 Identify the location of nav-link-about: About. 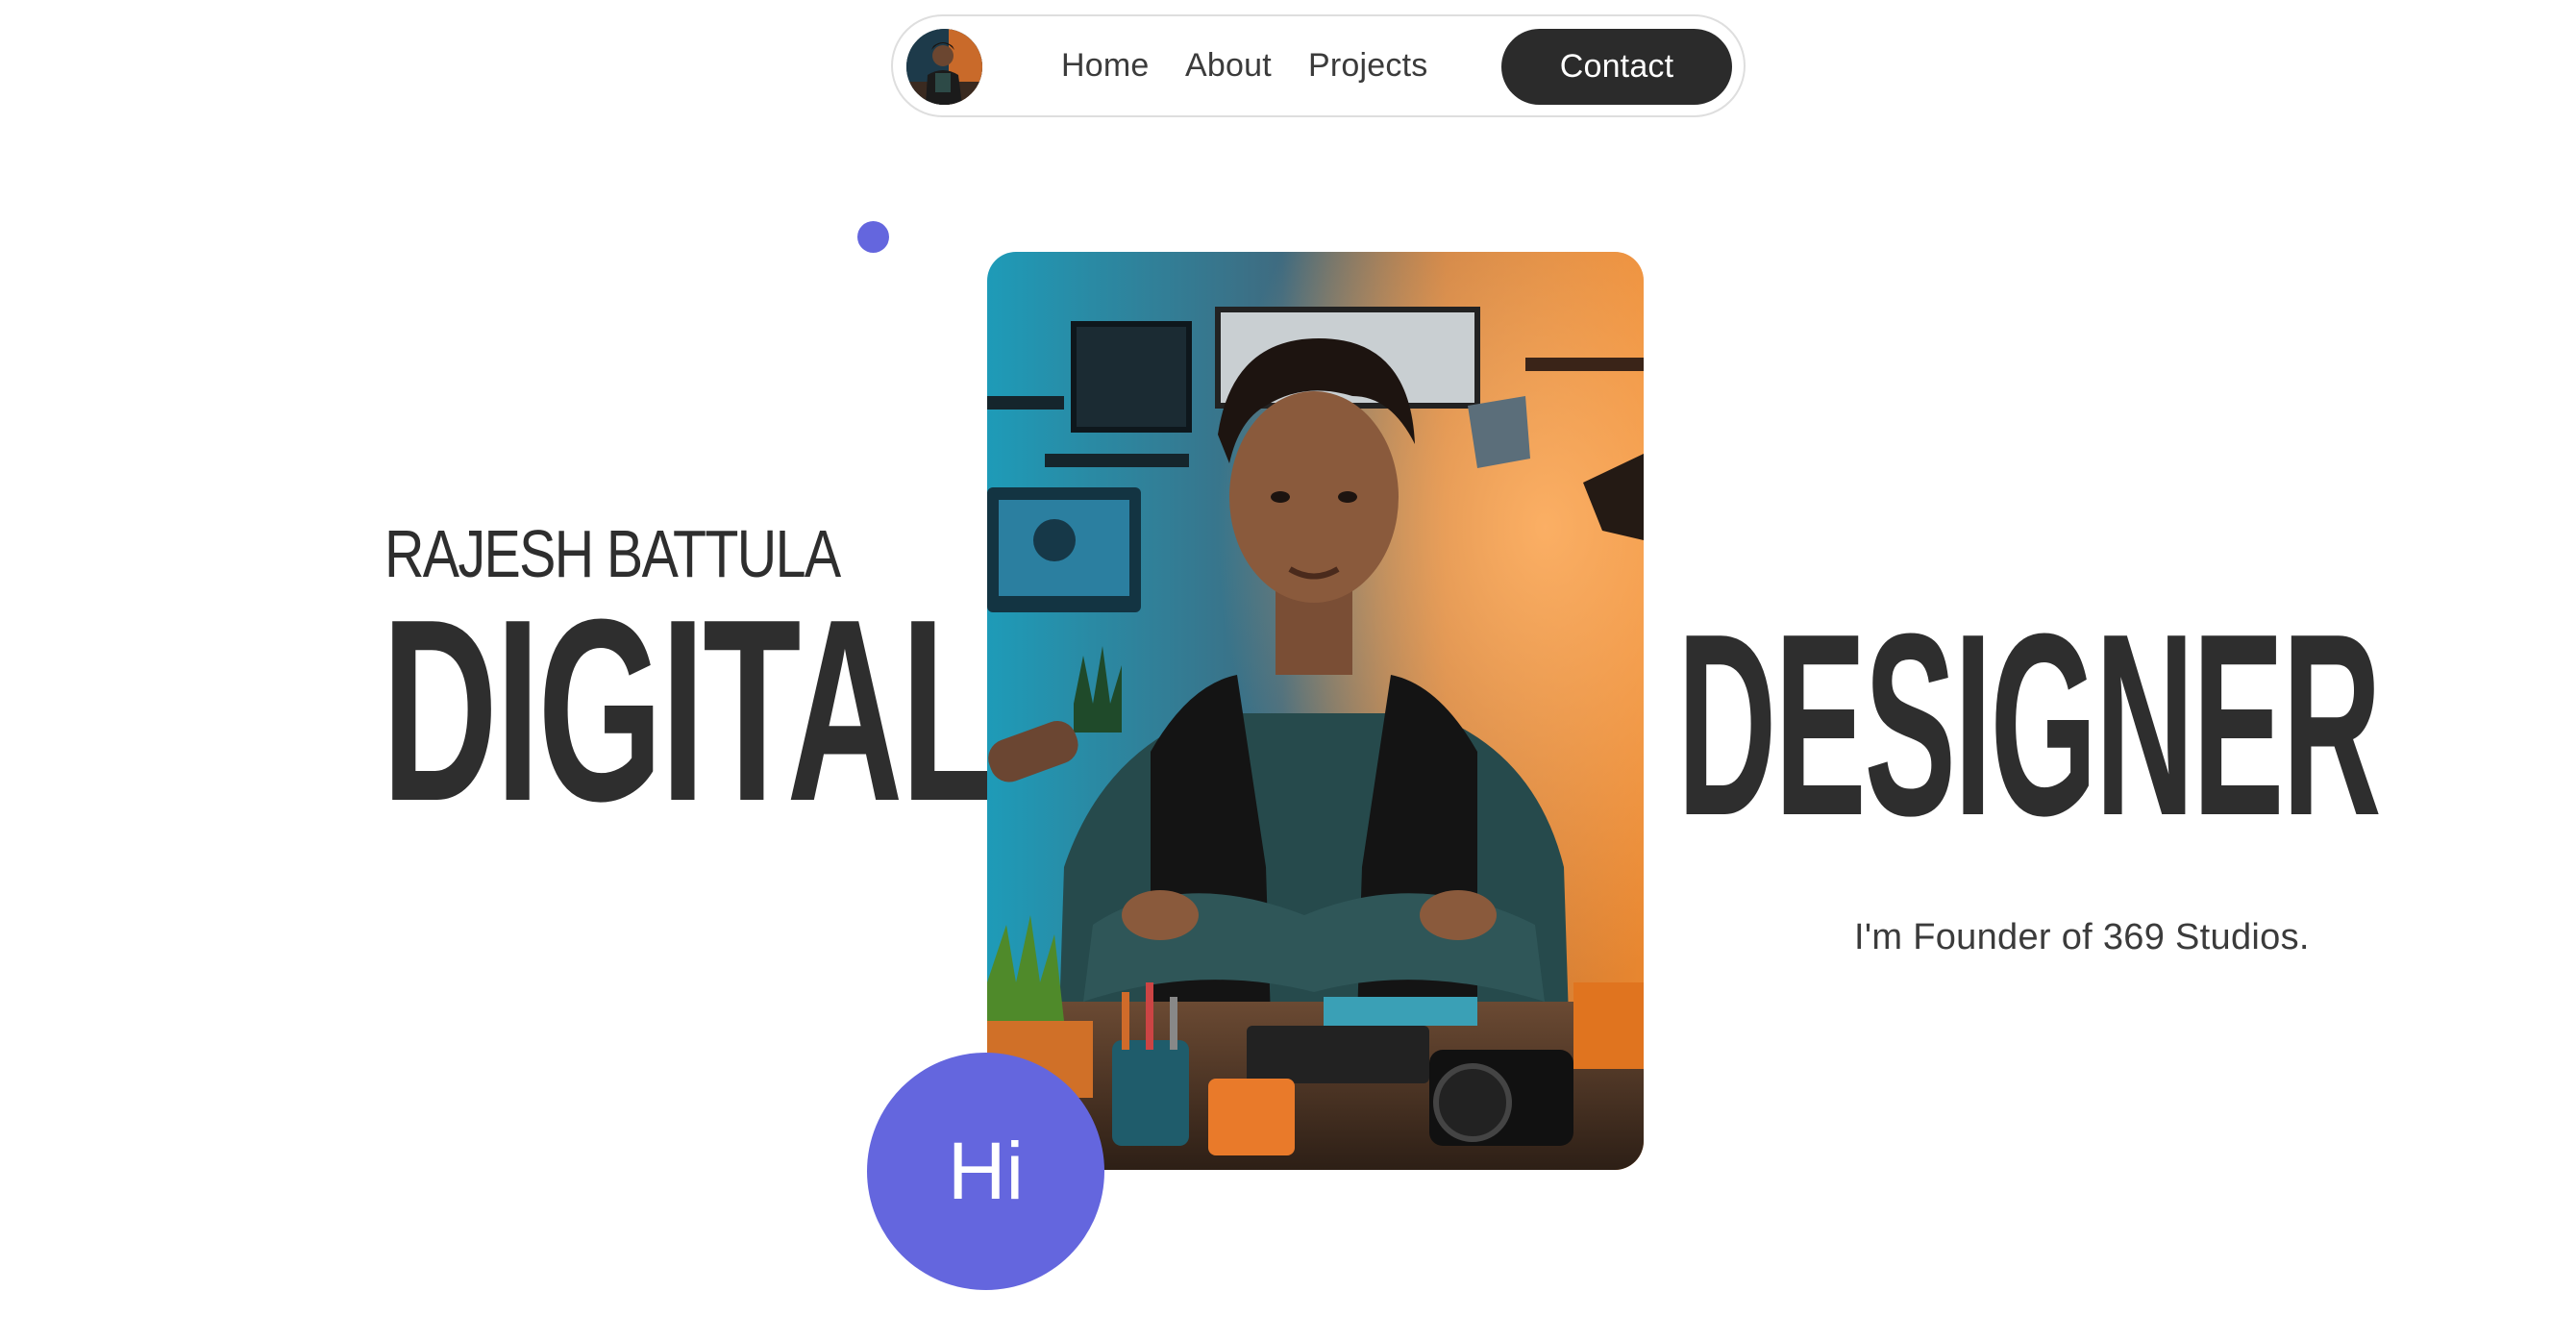
(1228, 65).